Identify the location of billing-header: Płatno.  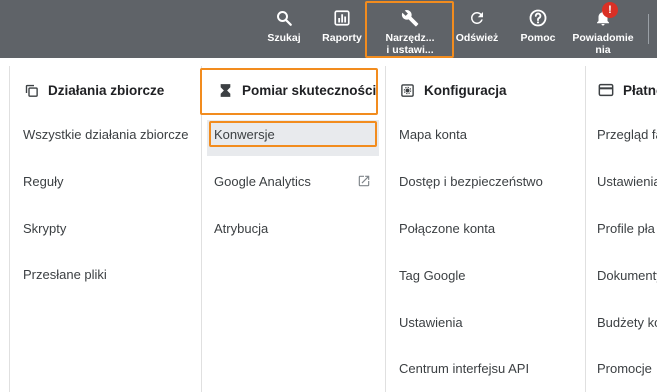
(627, 90).